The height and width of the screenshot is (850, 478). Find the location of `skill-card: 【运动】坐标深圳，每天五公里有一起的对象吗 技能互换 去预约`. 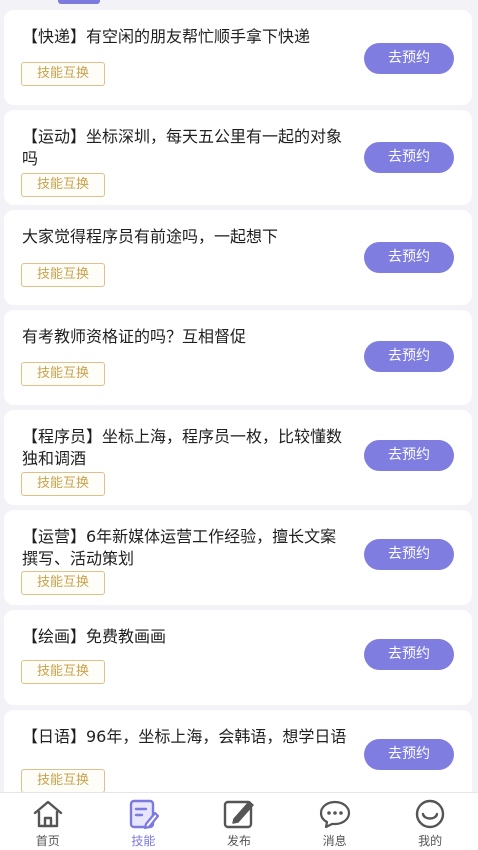

skill-card: 【运动】坐标深圳，每天五公里有一起的对象吗 技能互换 去预约 is located at coordinates (238, 157).